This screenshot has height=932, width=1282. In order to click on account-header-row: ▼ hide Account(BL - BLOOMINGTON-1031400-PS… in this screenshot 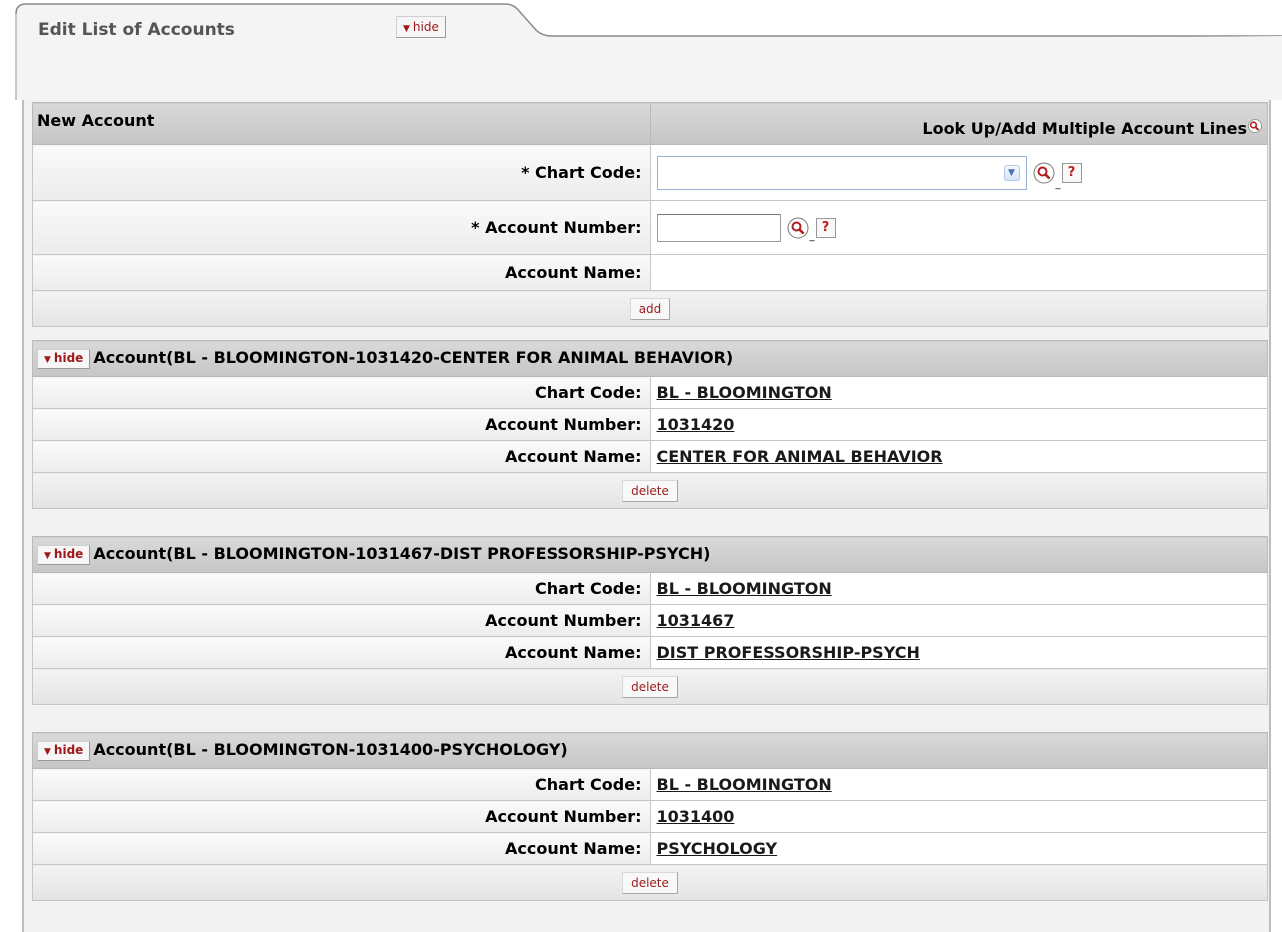, I will do `click(650, 750)`.